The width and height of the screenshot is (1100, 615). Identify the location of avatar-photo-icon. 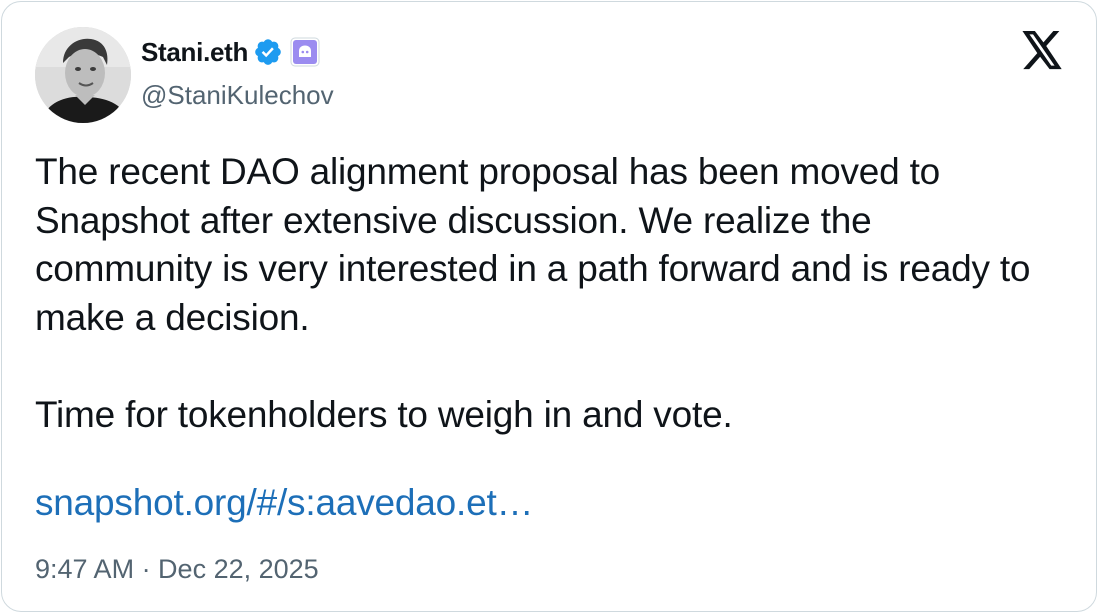
(83, 75).